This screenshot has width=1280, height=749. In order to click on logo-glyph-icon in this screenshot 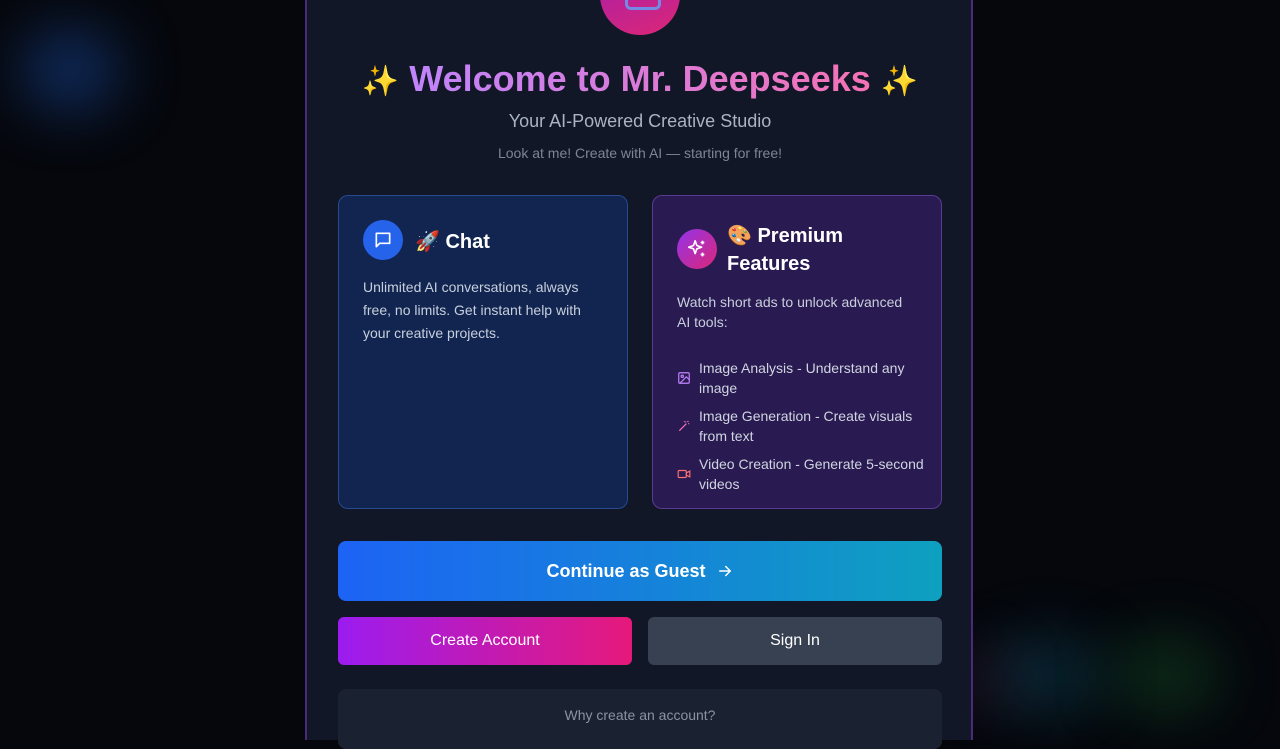, I will do `click(643, 5)`.